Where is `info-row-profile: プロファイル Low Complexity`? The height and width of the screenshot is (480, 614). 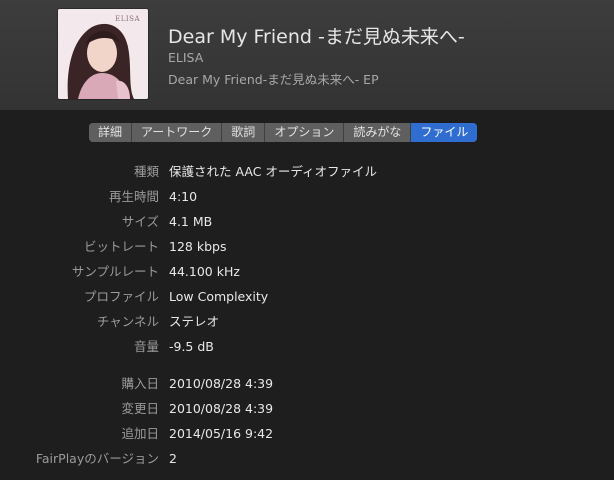 info-row-profile: プロファイル Low Complexity is located at coordinates (307, 297).